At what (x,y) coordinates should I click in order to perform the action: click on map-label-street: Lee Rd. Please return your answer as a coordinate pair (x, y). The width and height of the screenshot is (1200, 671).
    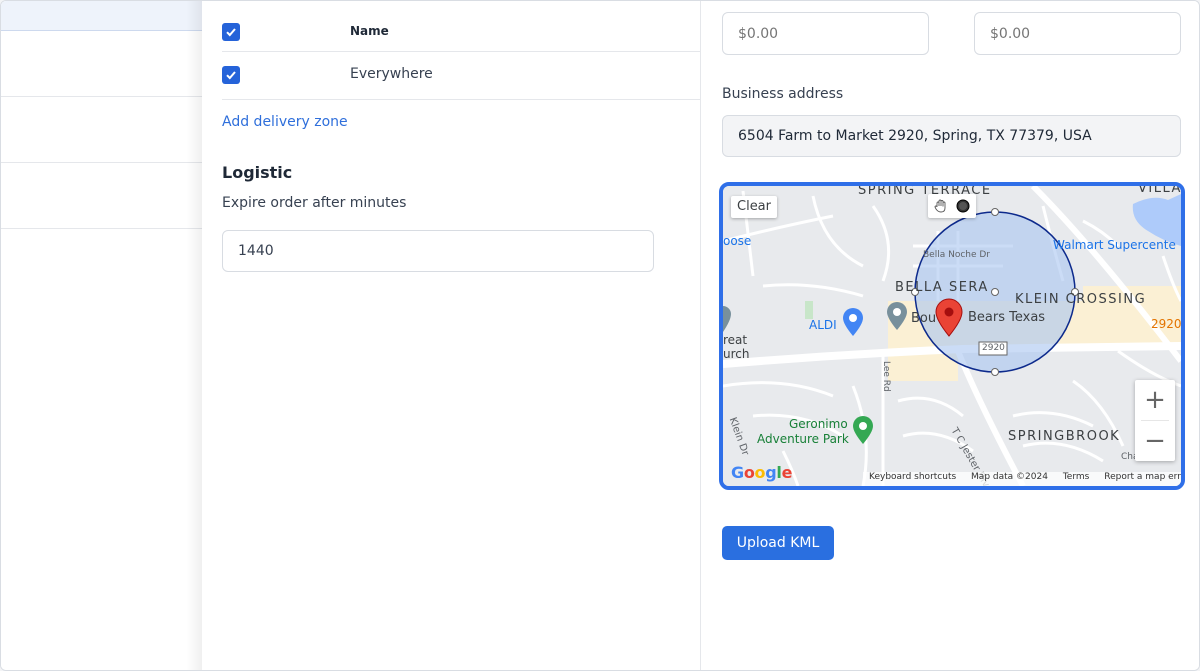
    Looking at the image, I should click on (886, 376).